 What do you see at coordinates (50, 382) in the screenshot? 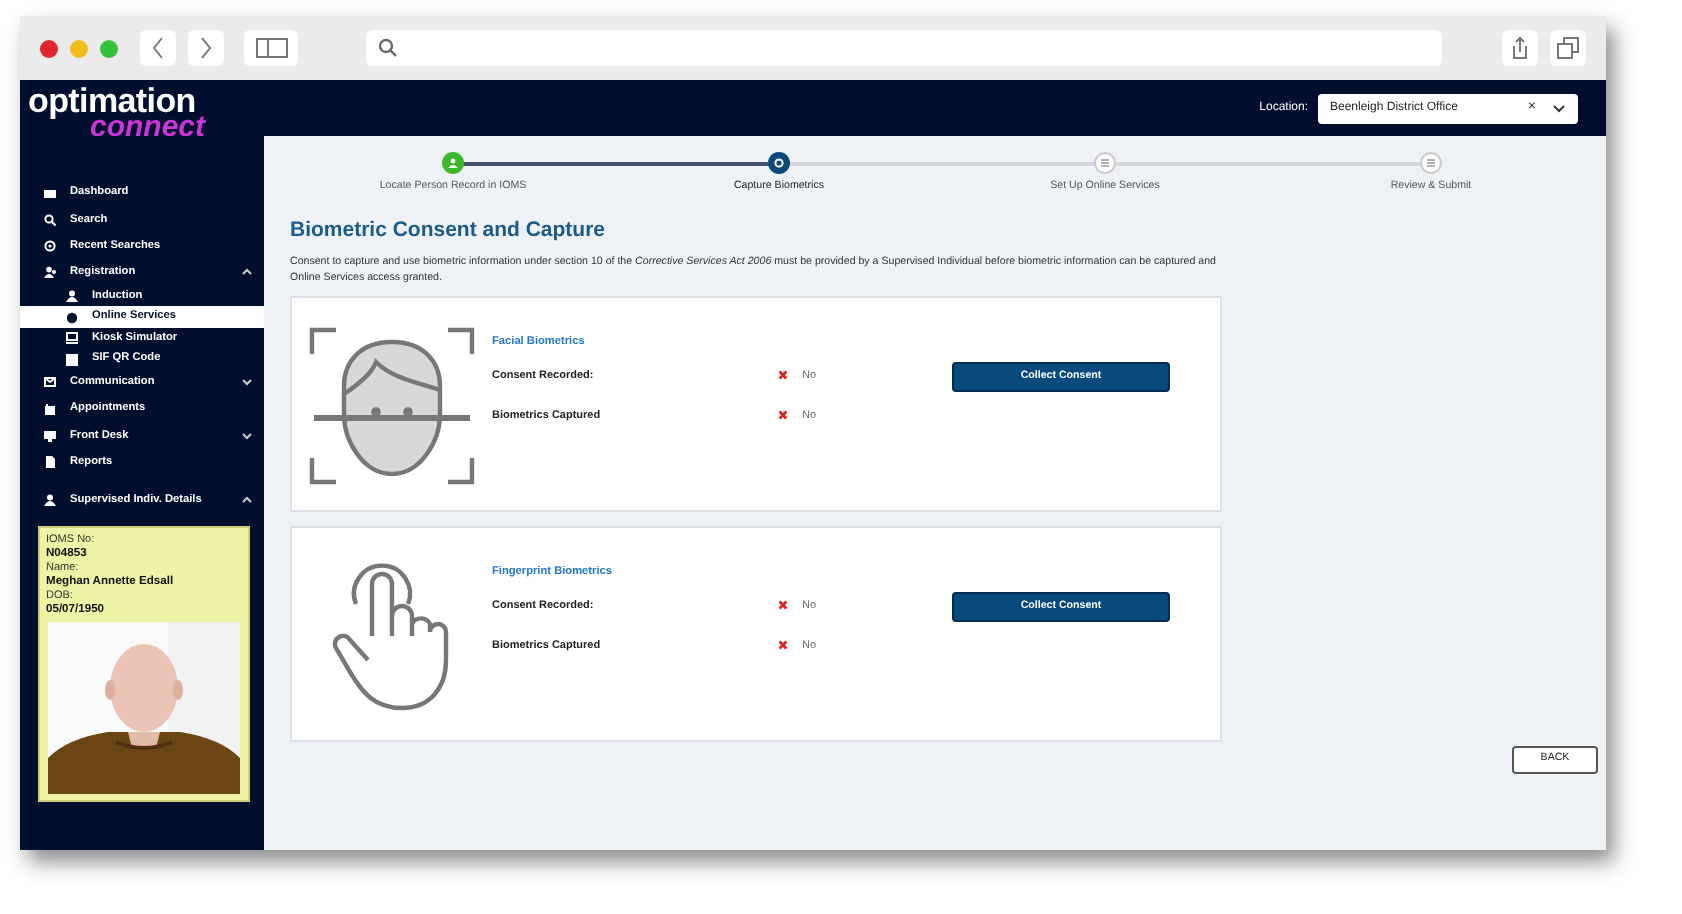
I see `envelope-icon` at bounding box center [50, 382].